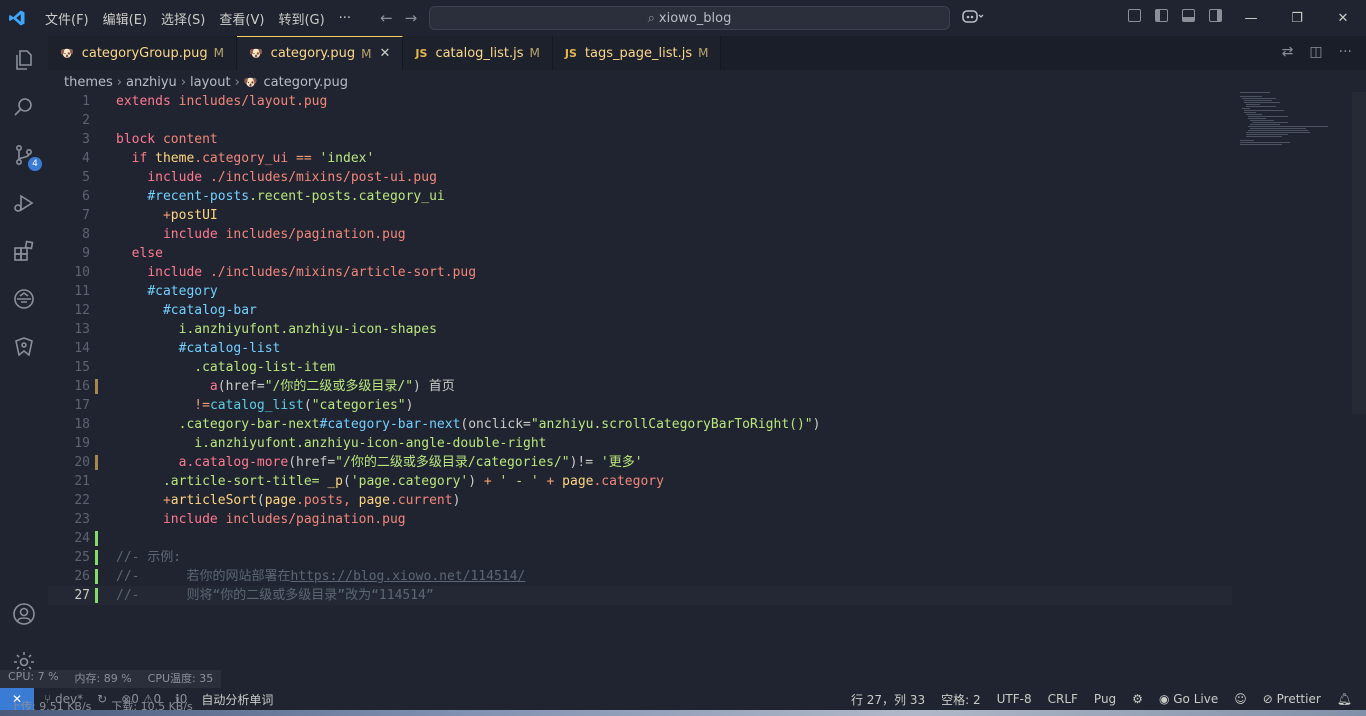  What do you see at coordinates (888, 699) in the screenshot?
I see `cursor-position: 行 27，列 33` at bounding box center [888, 699].